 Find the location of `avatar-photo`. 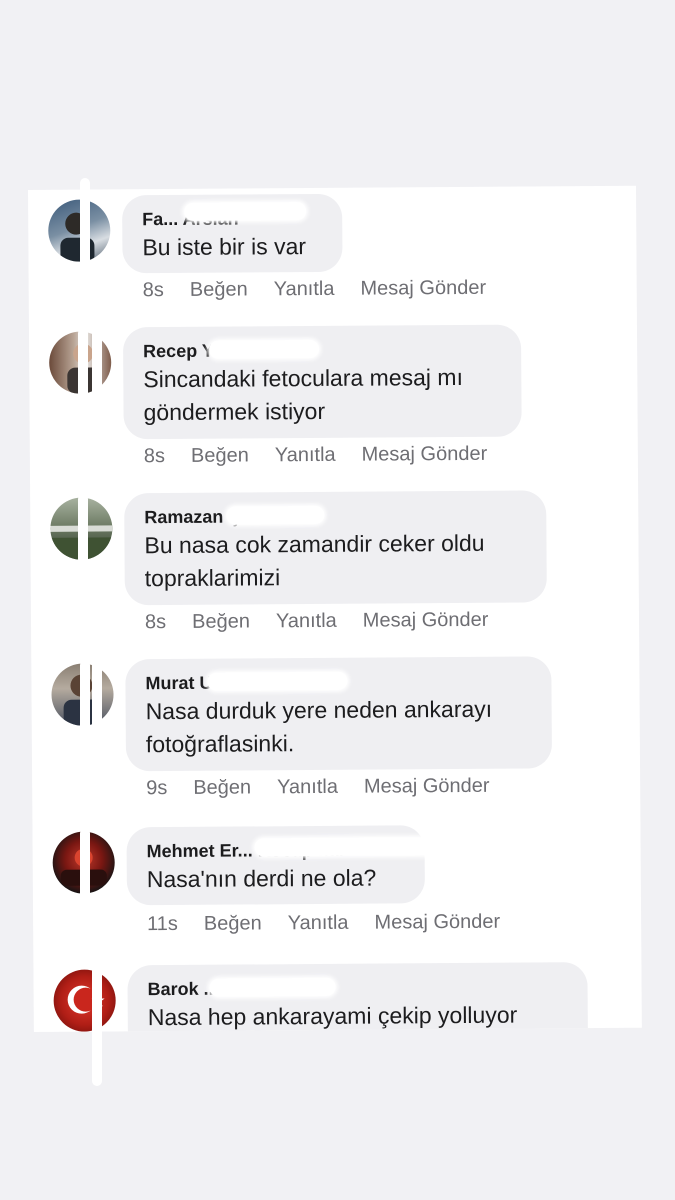

avatar-photo is located at coordinates (86, 999).